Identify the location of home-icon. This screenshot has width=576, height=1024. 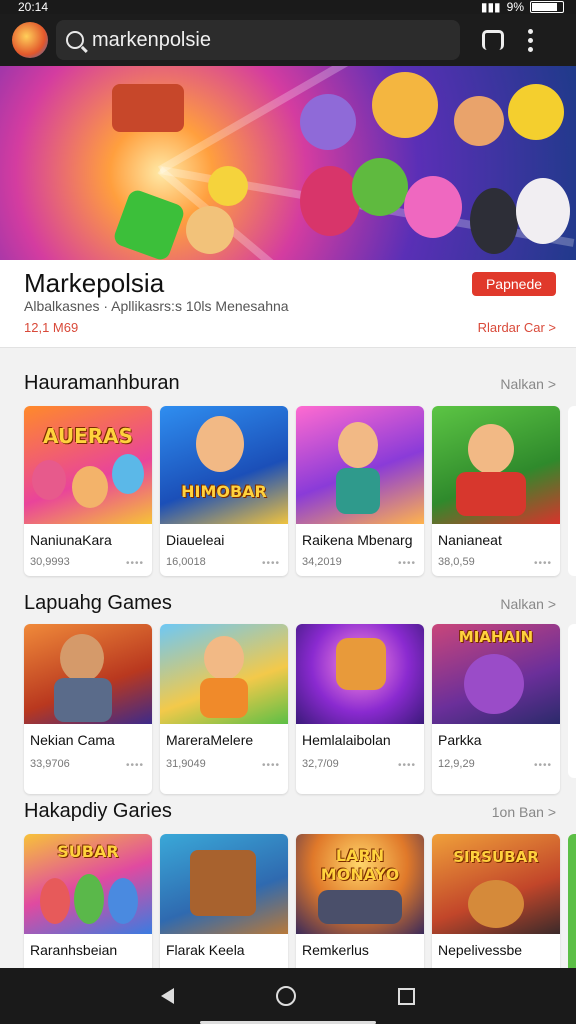
(286, 996).